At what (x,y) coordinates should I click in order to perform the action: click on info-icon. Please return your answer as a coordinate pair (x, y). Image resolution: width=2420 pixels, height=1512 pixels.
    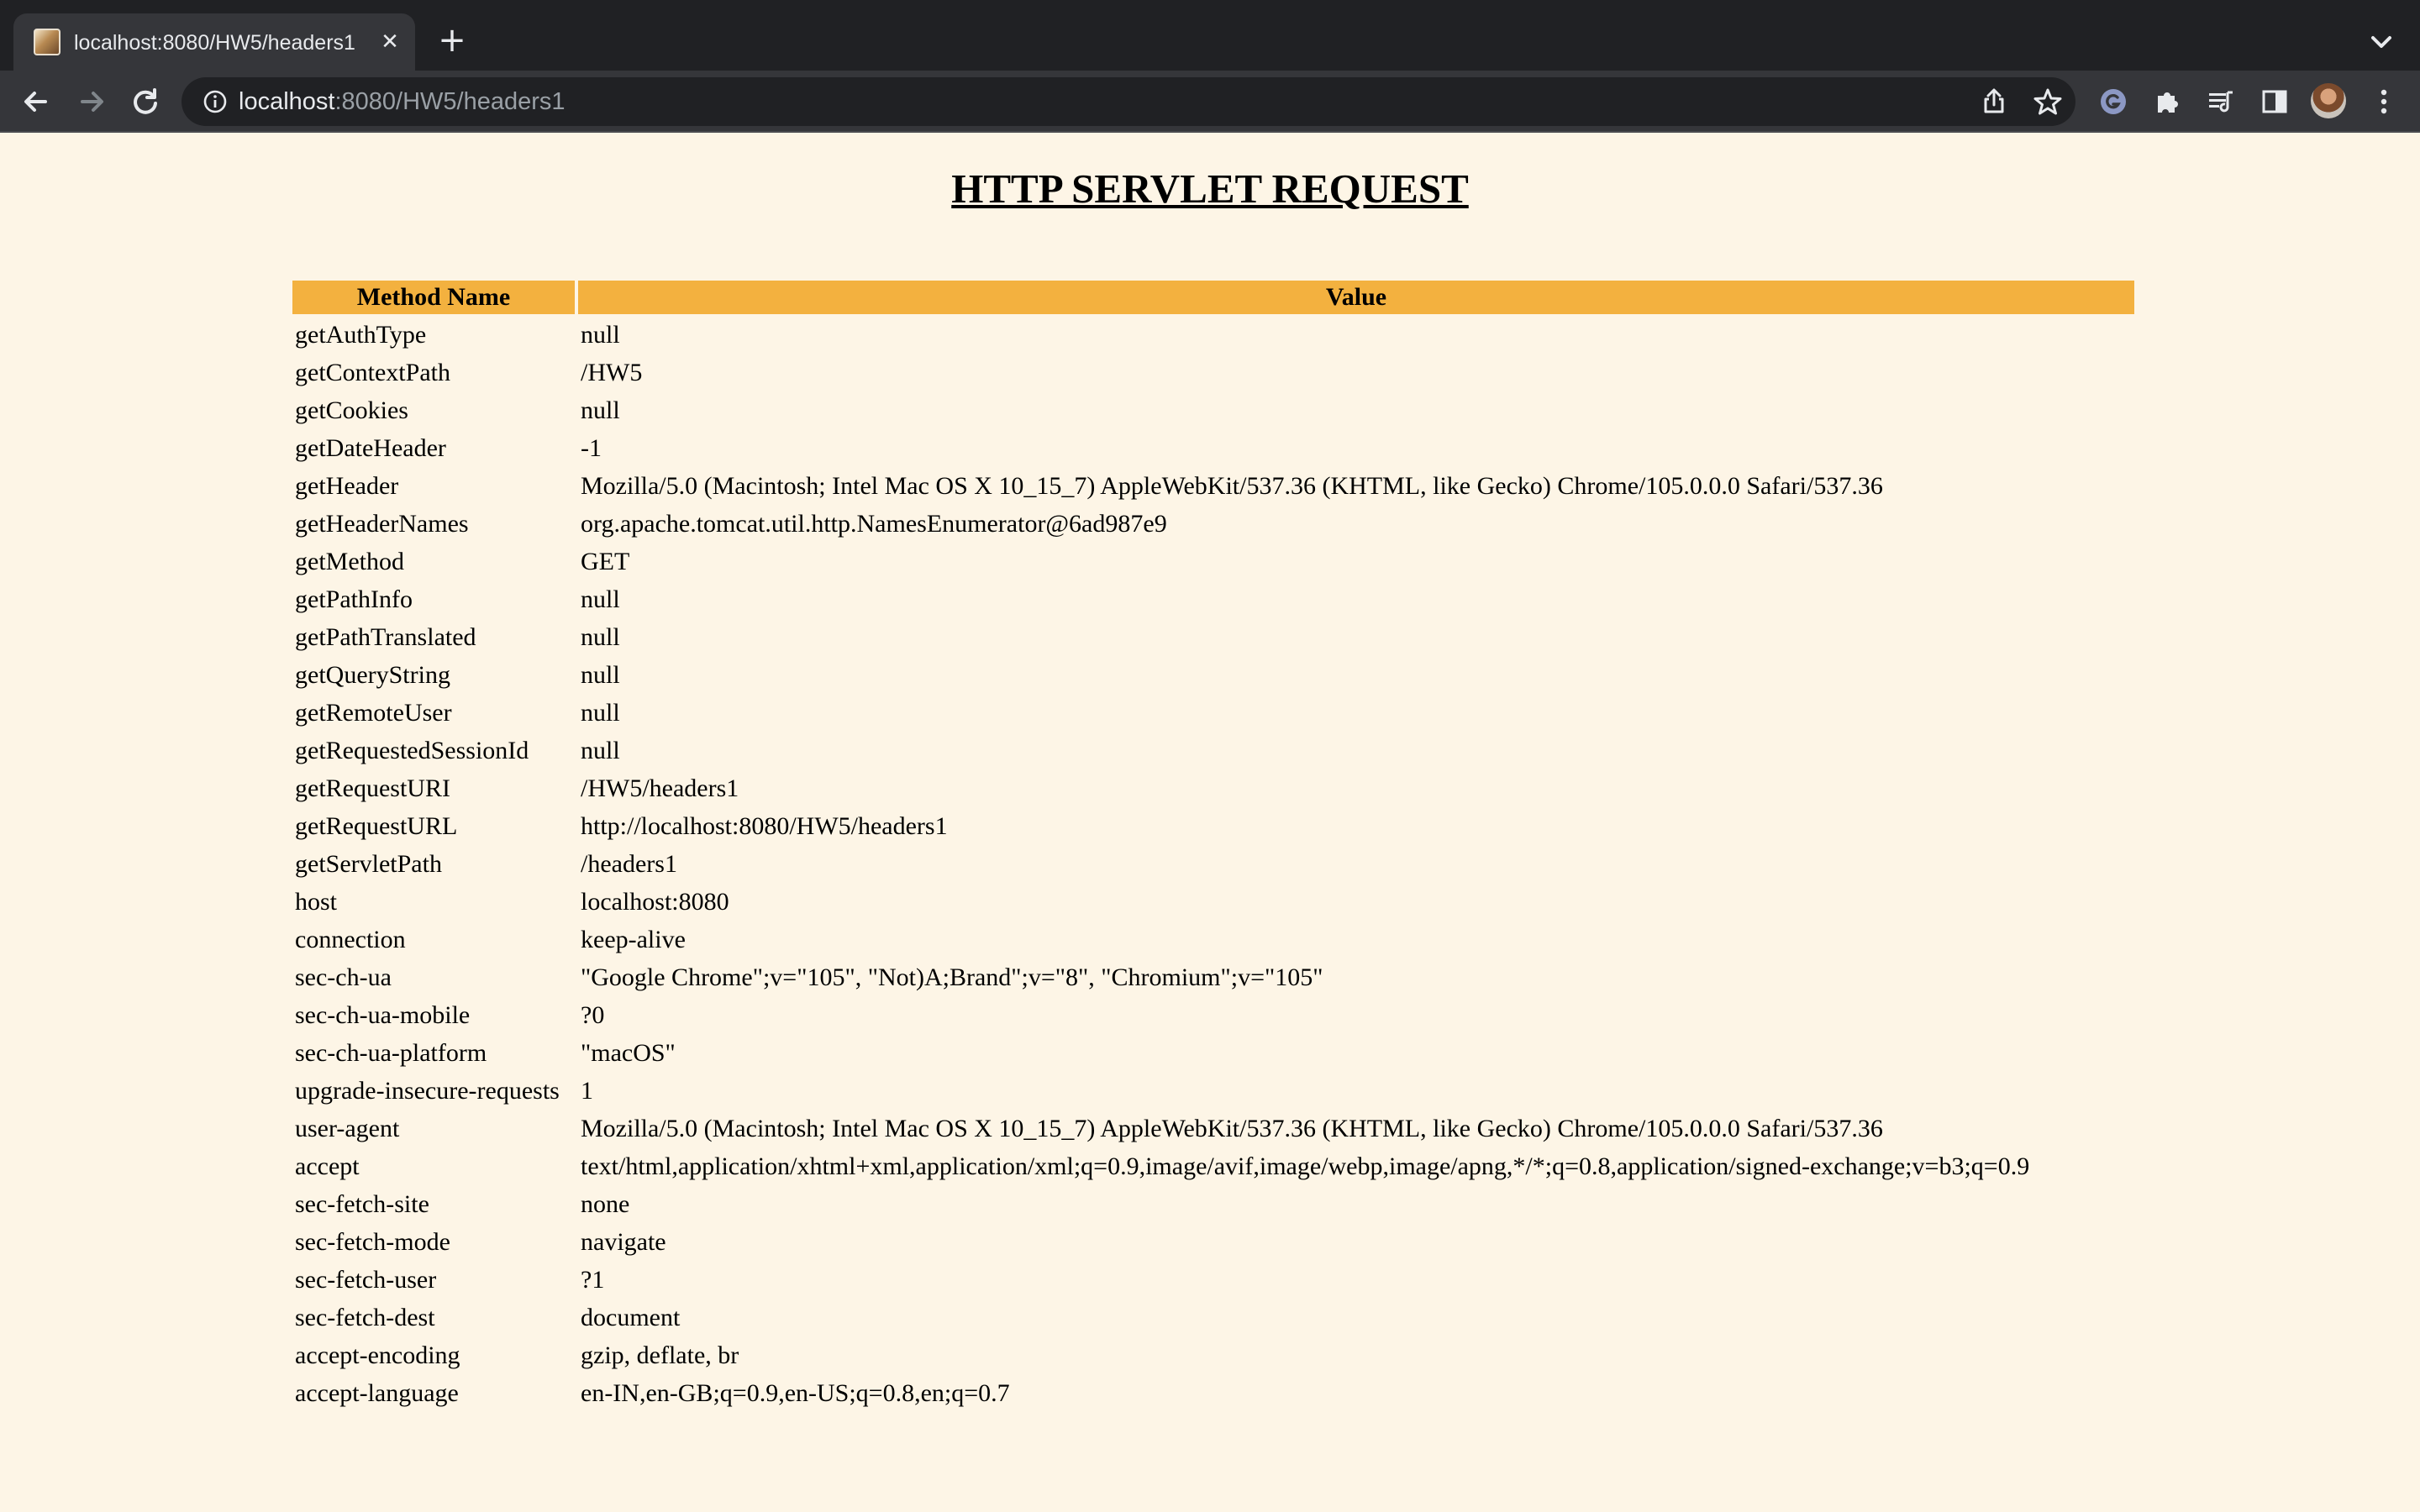
    Looking at the image, I should click on (216, 101).